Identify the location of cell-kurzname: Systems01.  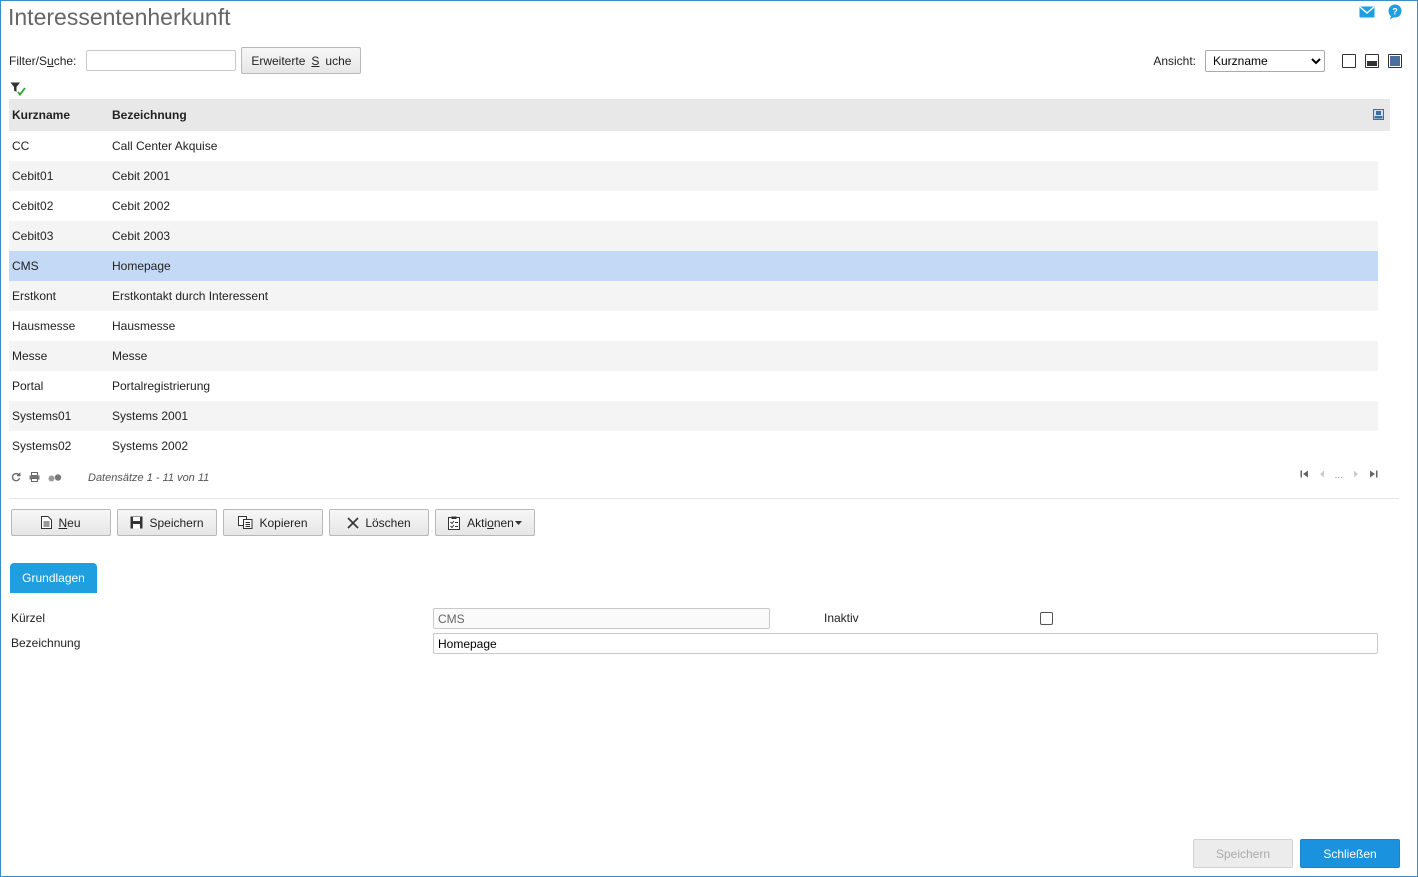
(42, 416).